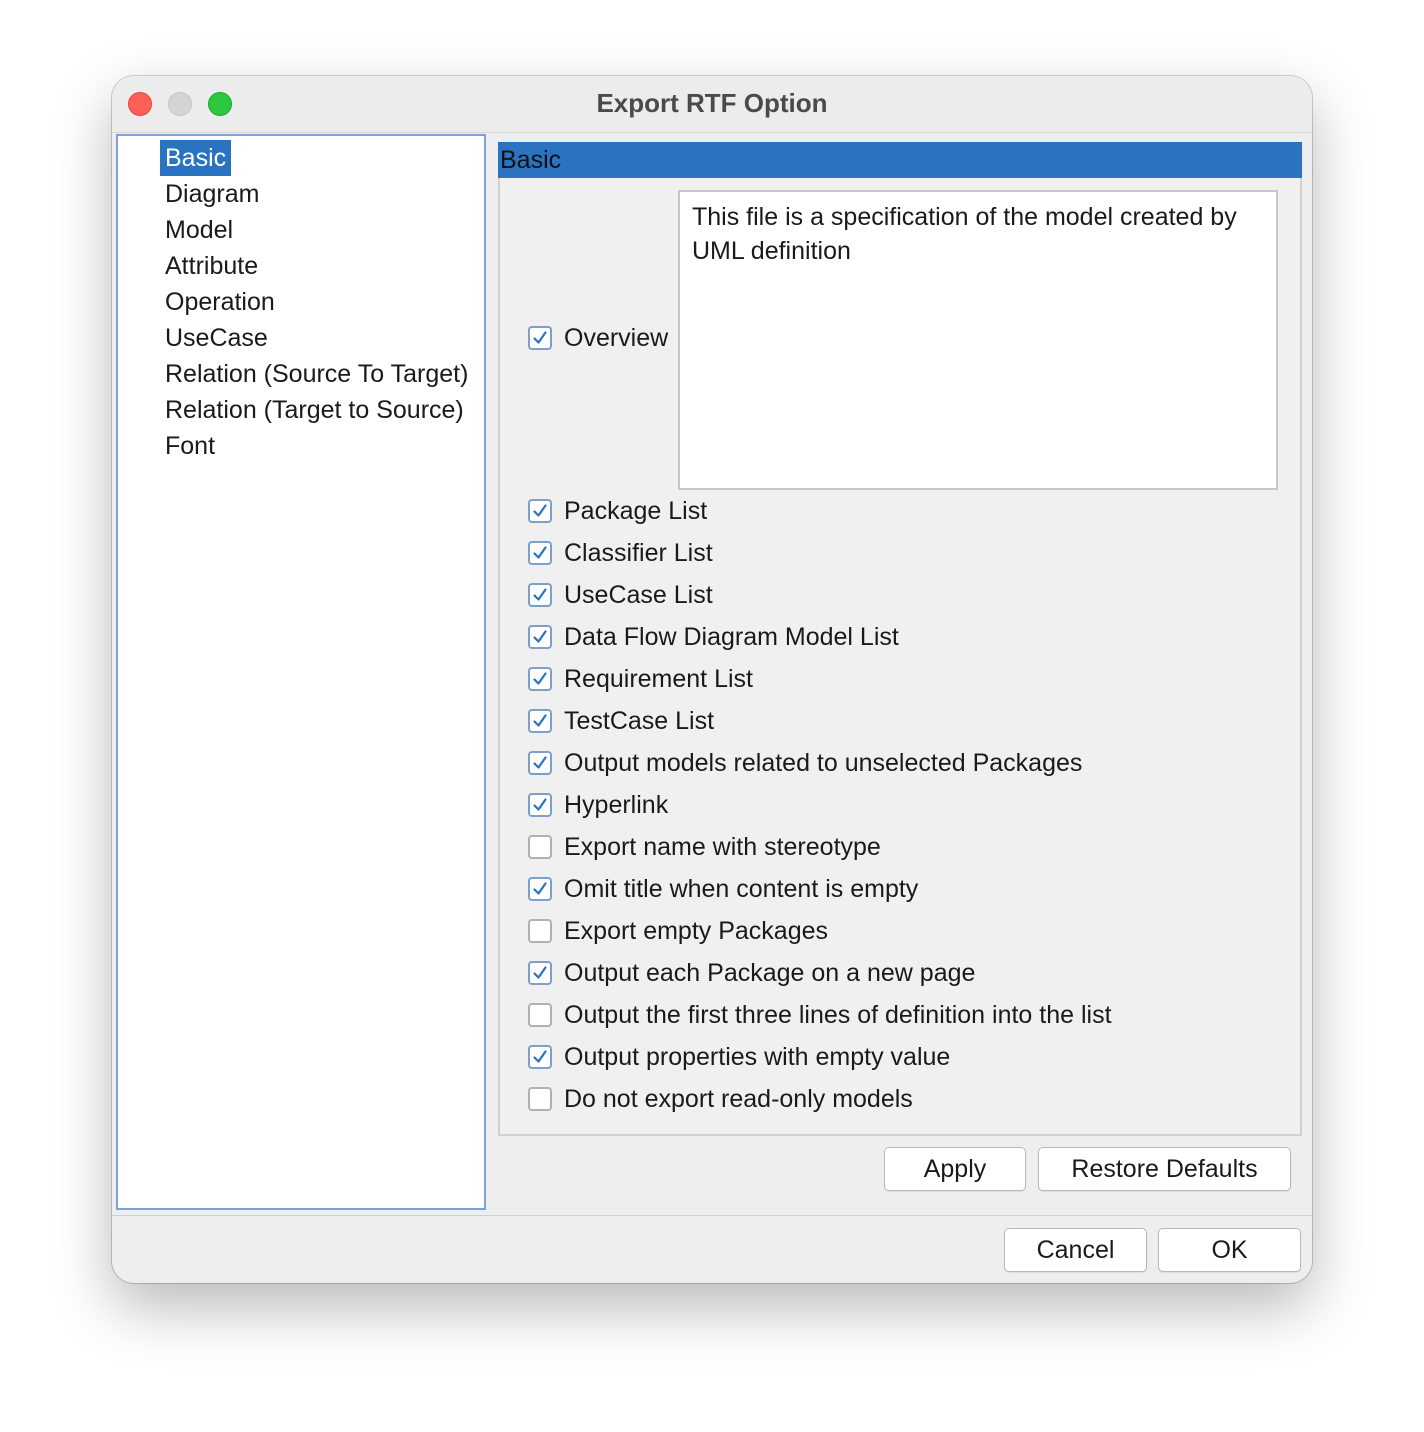 This screenshot has width=1424, height=1432. What do you see at coordinates (696, 930) in the screenshot?
I see `export-empty-packages-label: Export empty Packages` at bounding box center [696, 930].